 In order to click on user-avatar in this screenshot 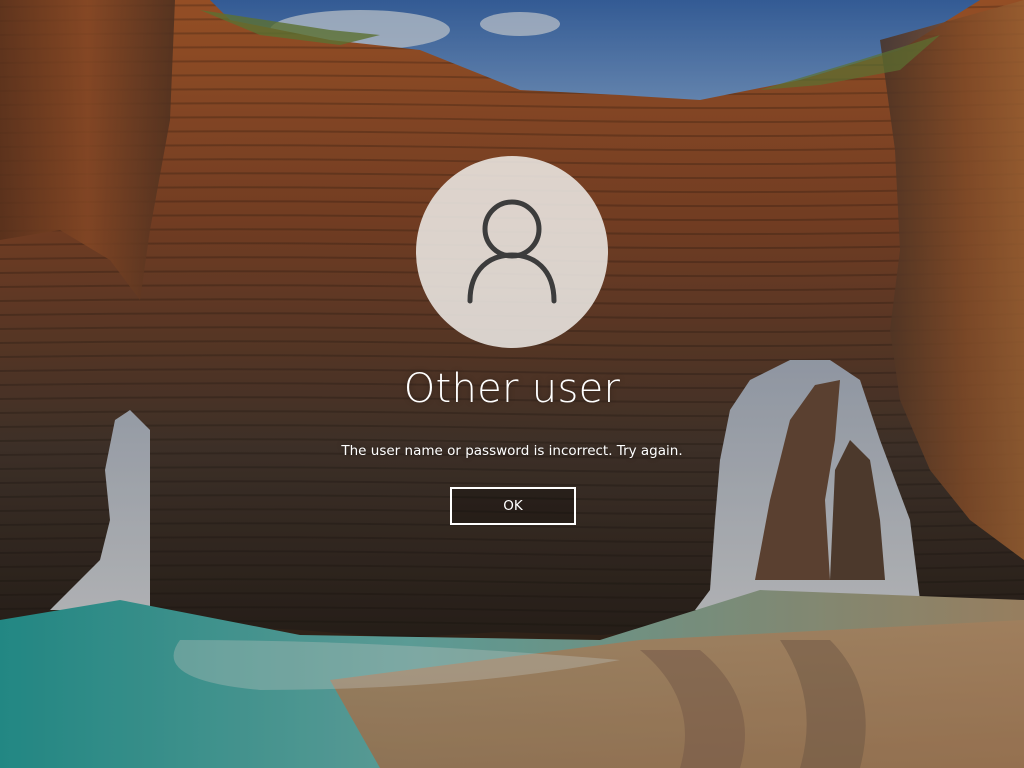, I will do `click(512, 252)`.